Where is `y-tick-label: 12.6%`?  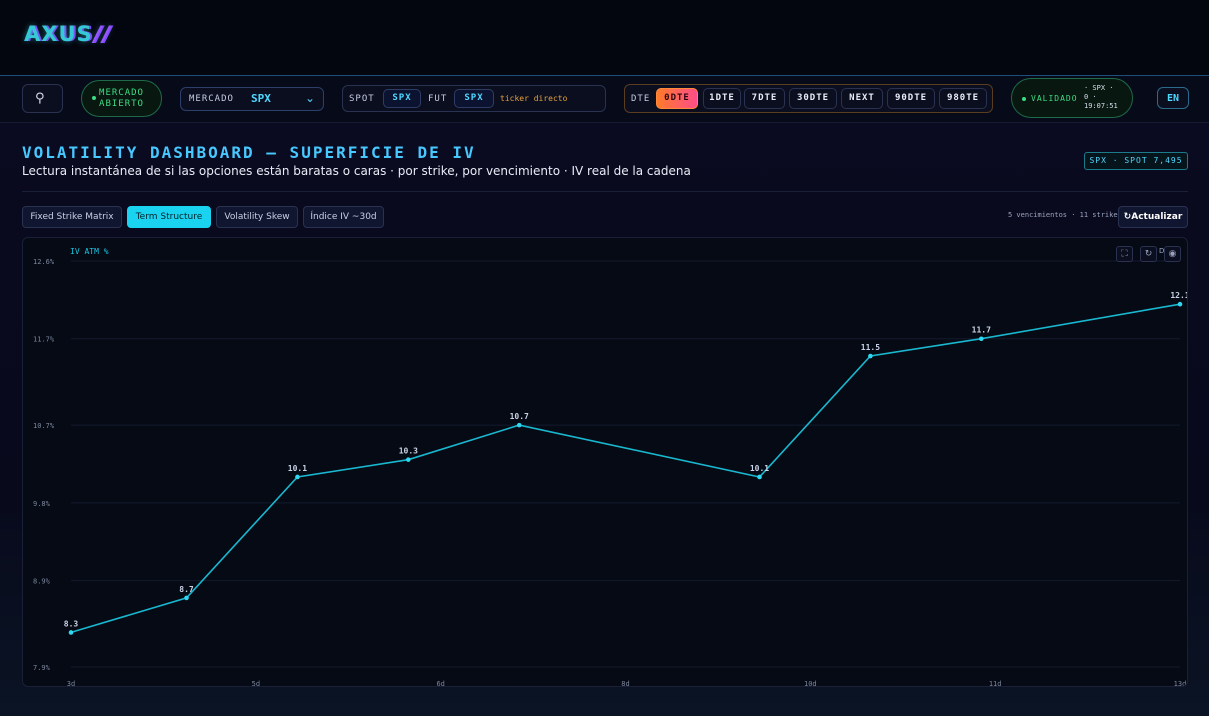 y-tick-label: 12.6% is located at coordinates (44, 262).